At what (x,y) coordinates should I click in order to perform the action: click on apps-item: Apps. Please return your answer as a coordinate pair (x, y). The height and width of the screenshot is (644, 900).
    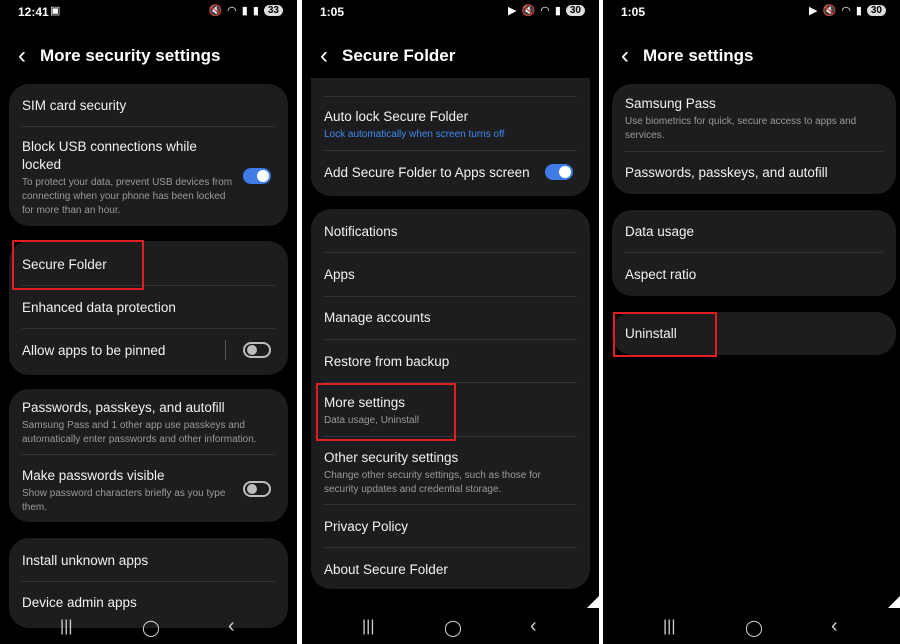
    Looking at the image, I should click on (450, 275).